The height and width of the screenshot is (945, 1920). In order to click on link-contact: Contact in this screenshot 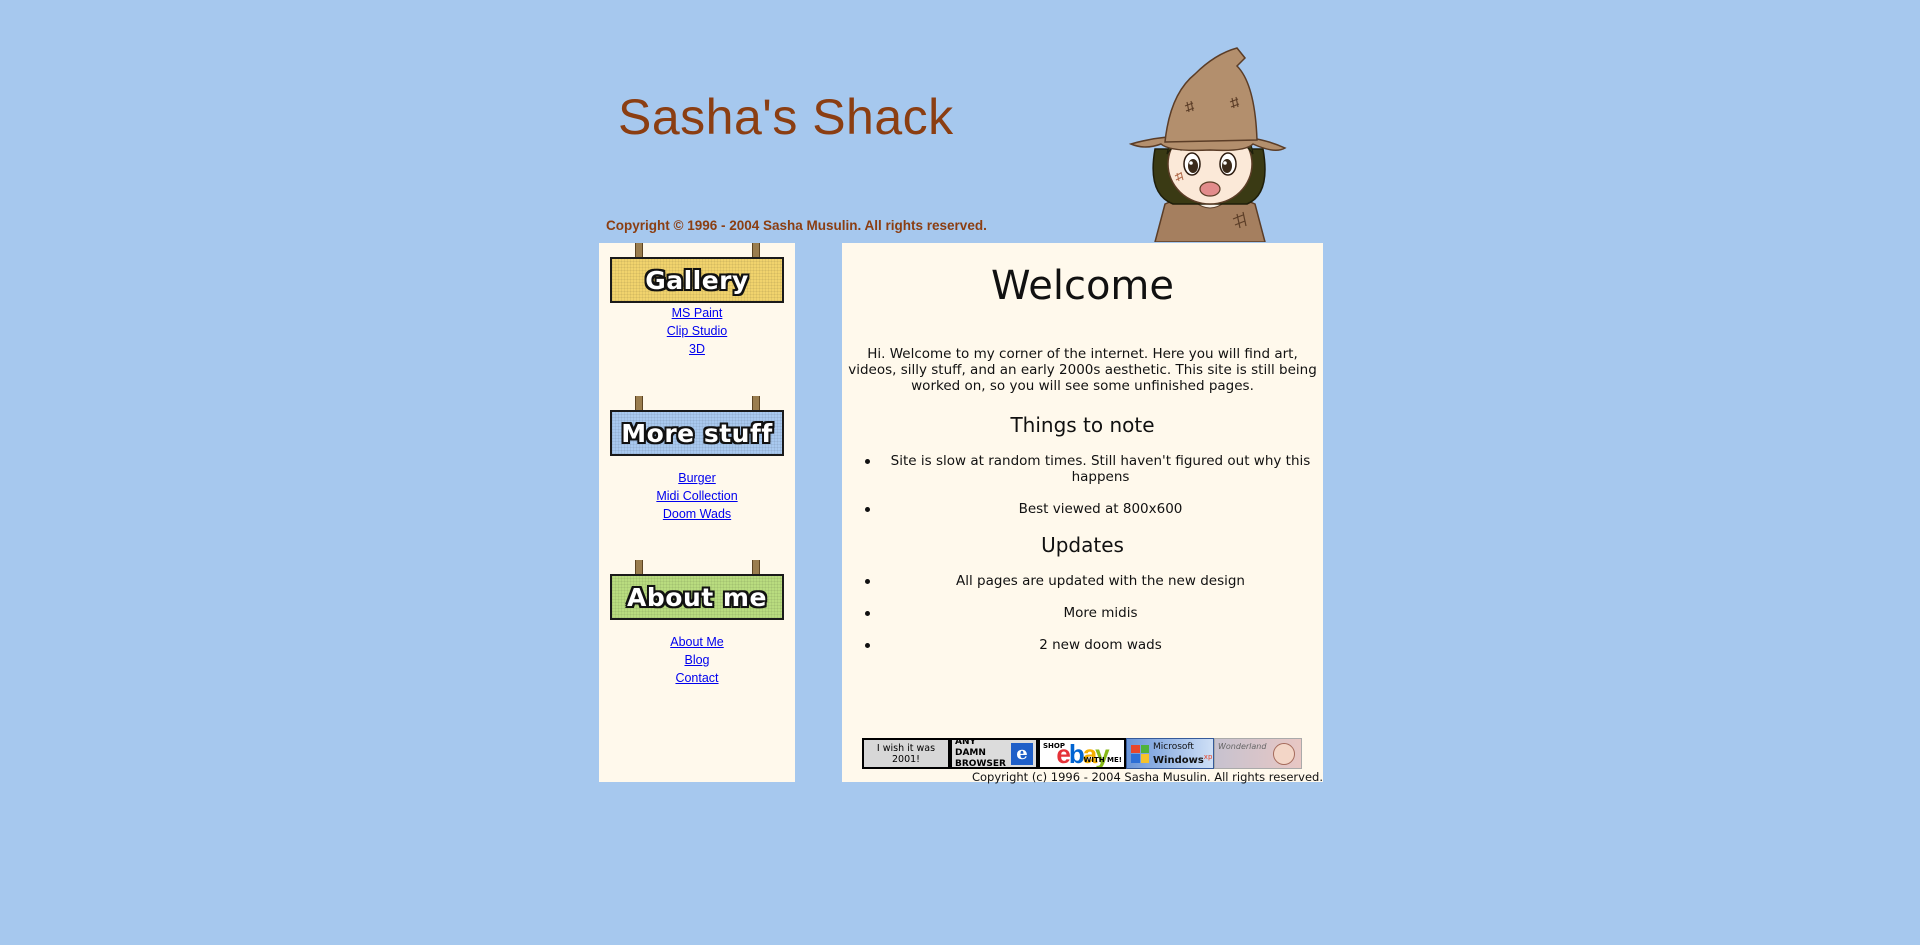, I will do `click(696, 678)`.